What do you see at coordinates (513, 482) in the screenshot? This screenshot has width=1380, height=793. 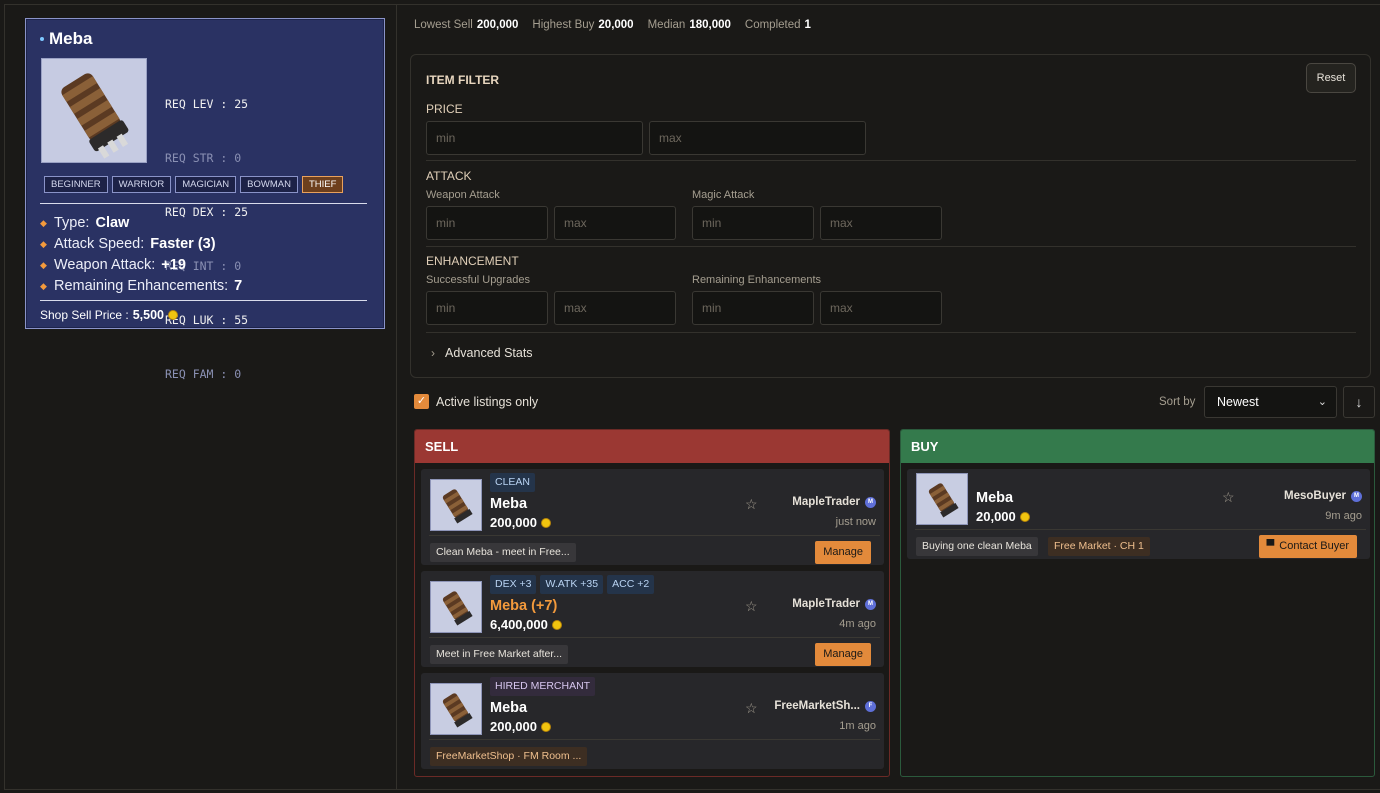 I see `listing-tags: CLEAN` at bounding box center [513, 482].